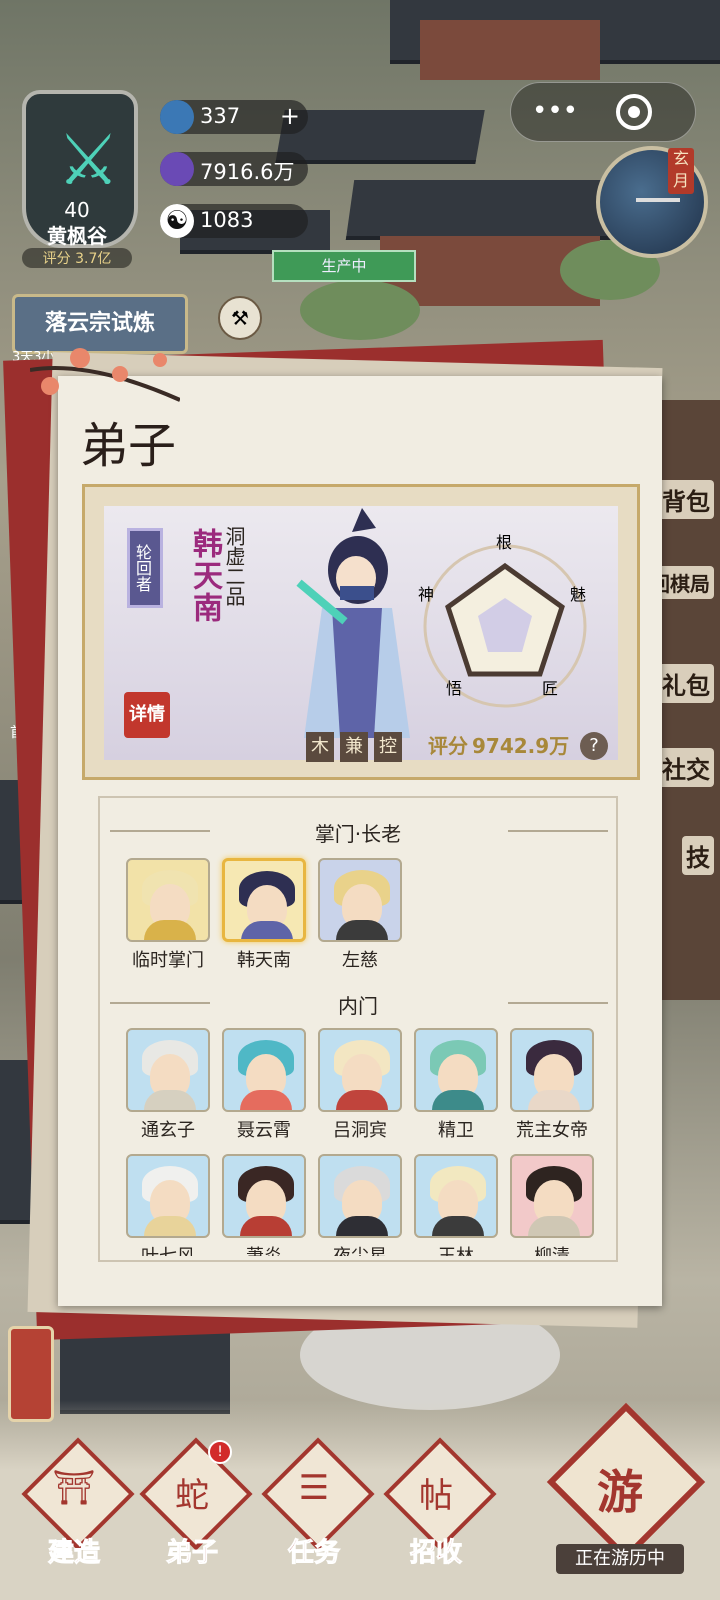 This screenshot has width=720, height=1600. I want to click on resource-value: 7916.6万, so click(247, 172).